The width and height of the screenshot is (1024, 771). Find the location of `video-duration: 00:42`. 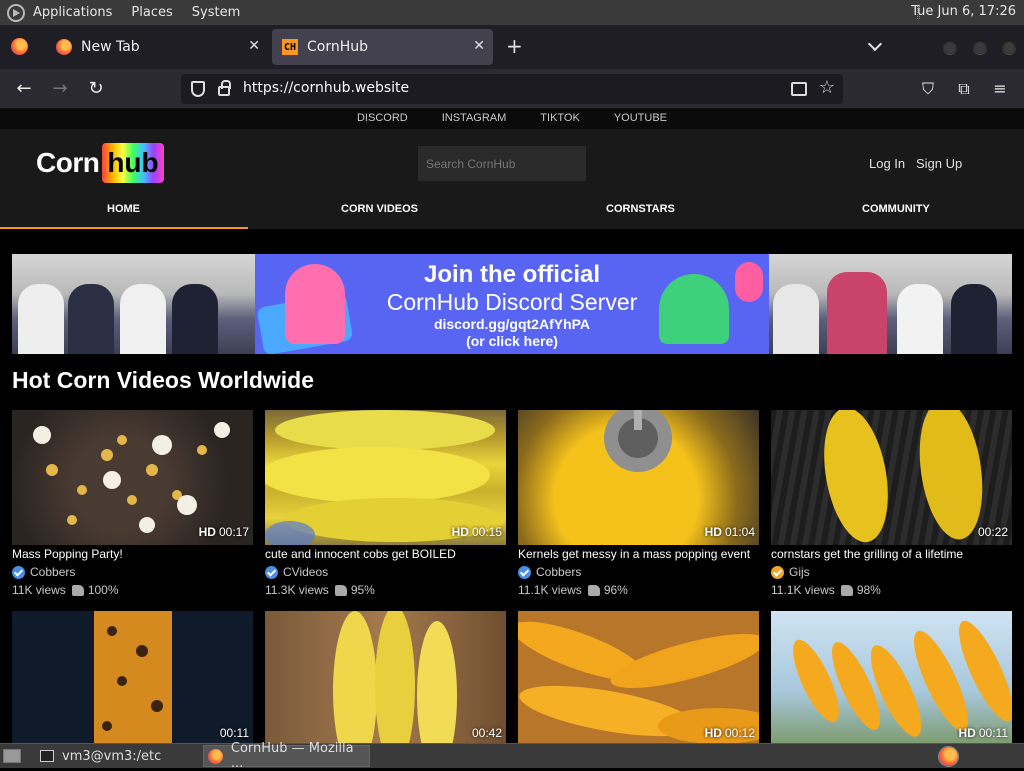

video-duration: 00:42 is located at coordinates (486, 733).